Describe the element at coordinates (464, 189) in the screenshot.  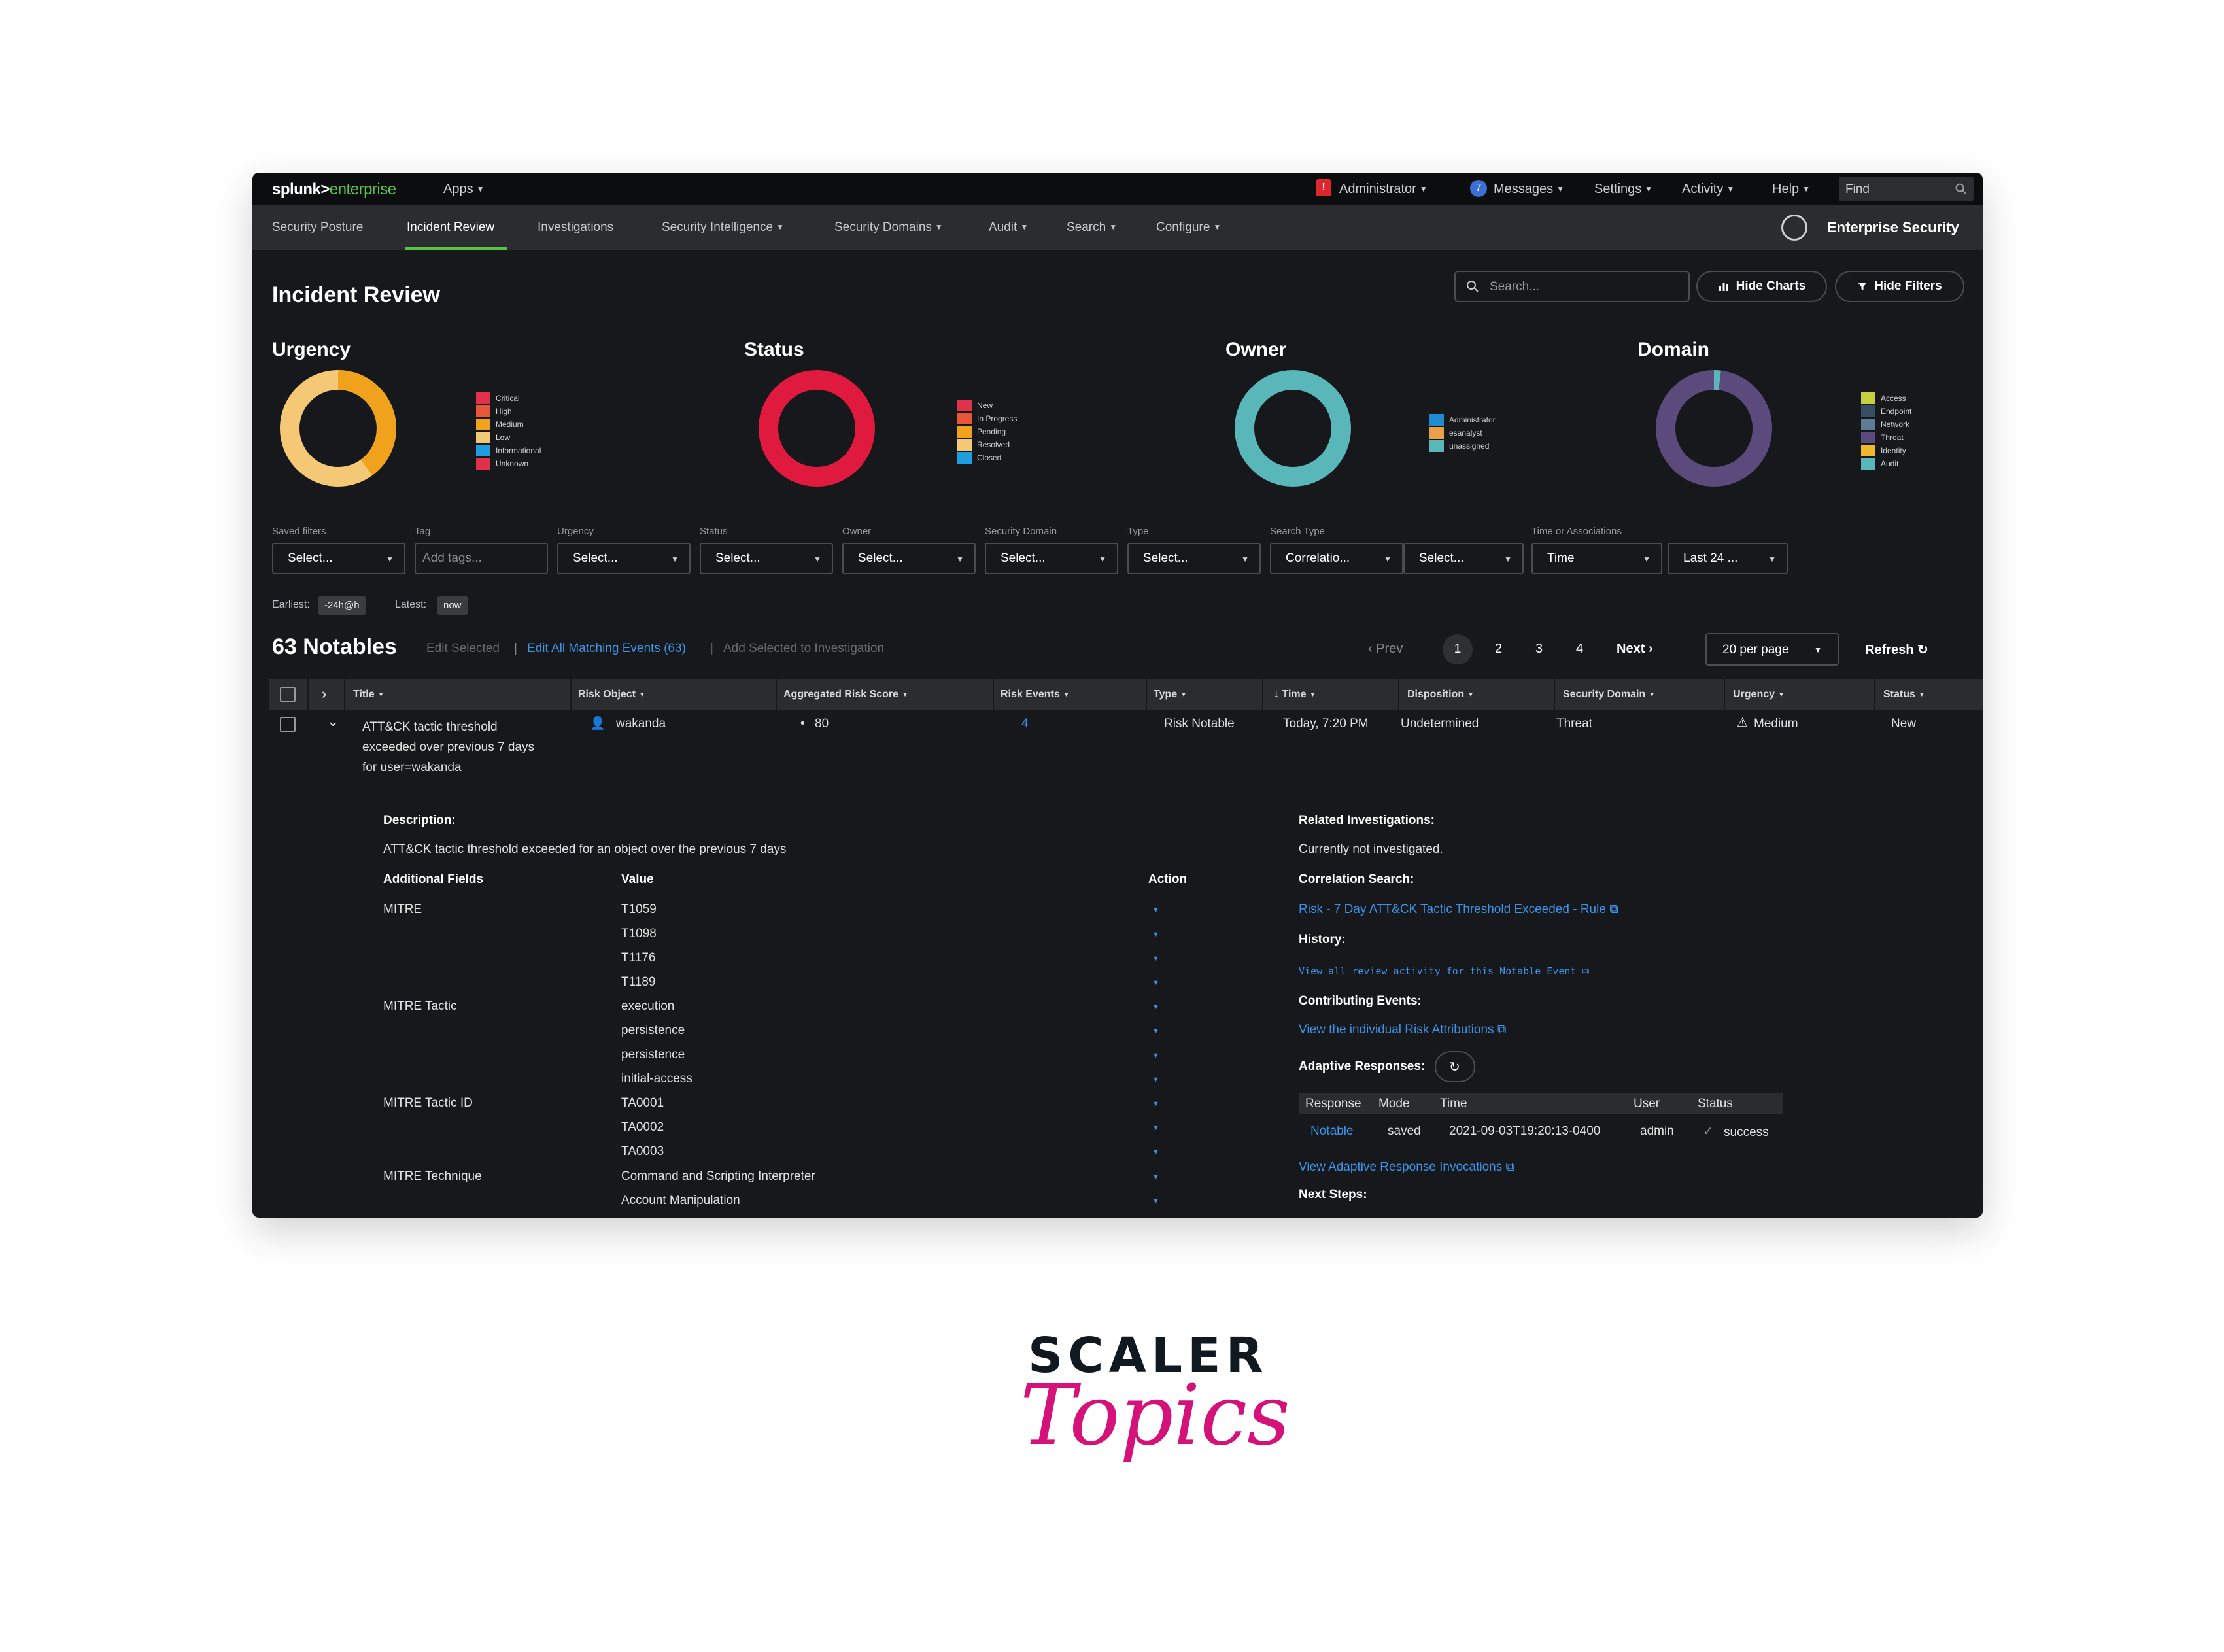
I see `apps-menu: Apps ▼` at that location.